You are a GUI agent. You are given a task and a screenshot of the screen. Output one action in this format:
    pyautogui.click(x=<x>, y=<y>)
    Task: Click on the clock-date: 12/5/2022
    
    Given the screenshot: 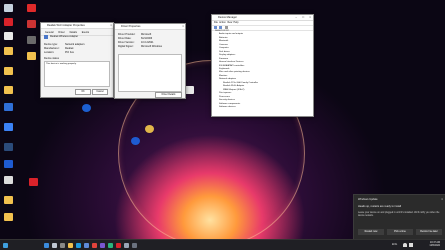 What is the action you would take?
    pyautogui.click(x=434, y=245)
    